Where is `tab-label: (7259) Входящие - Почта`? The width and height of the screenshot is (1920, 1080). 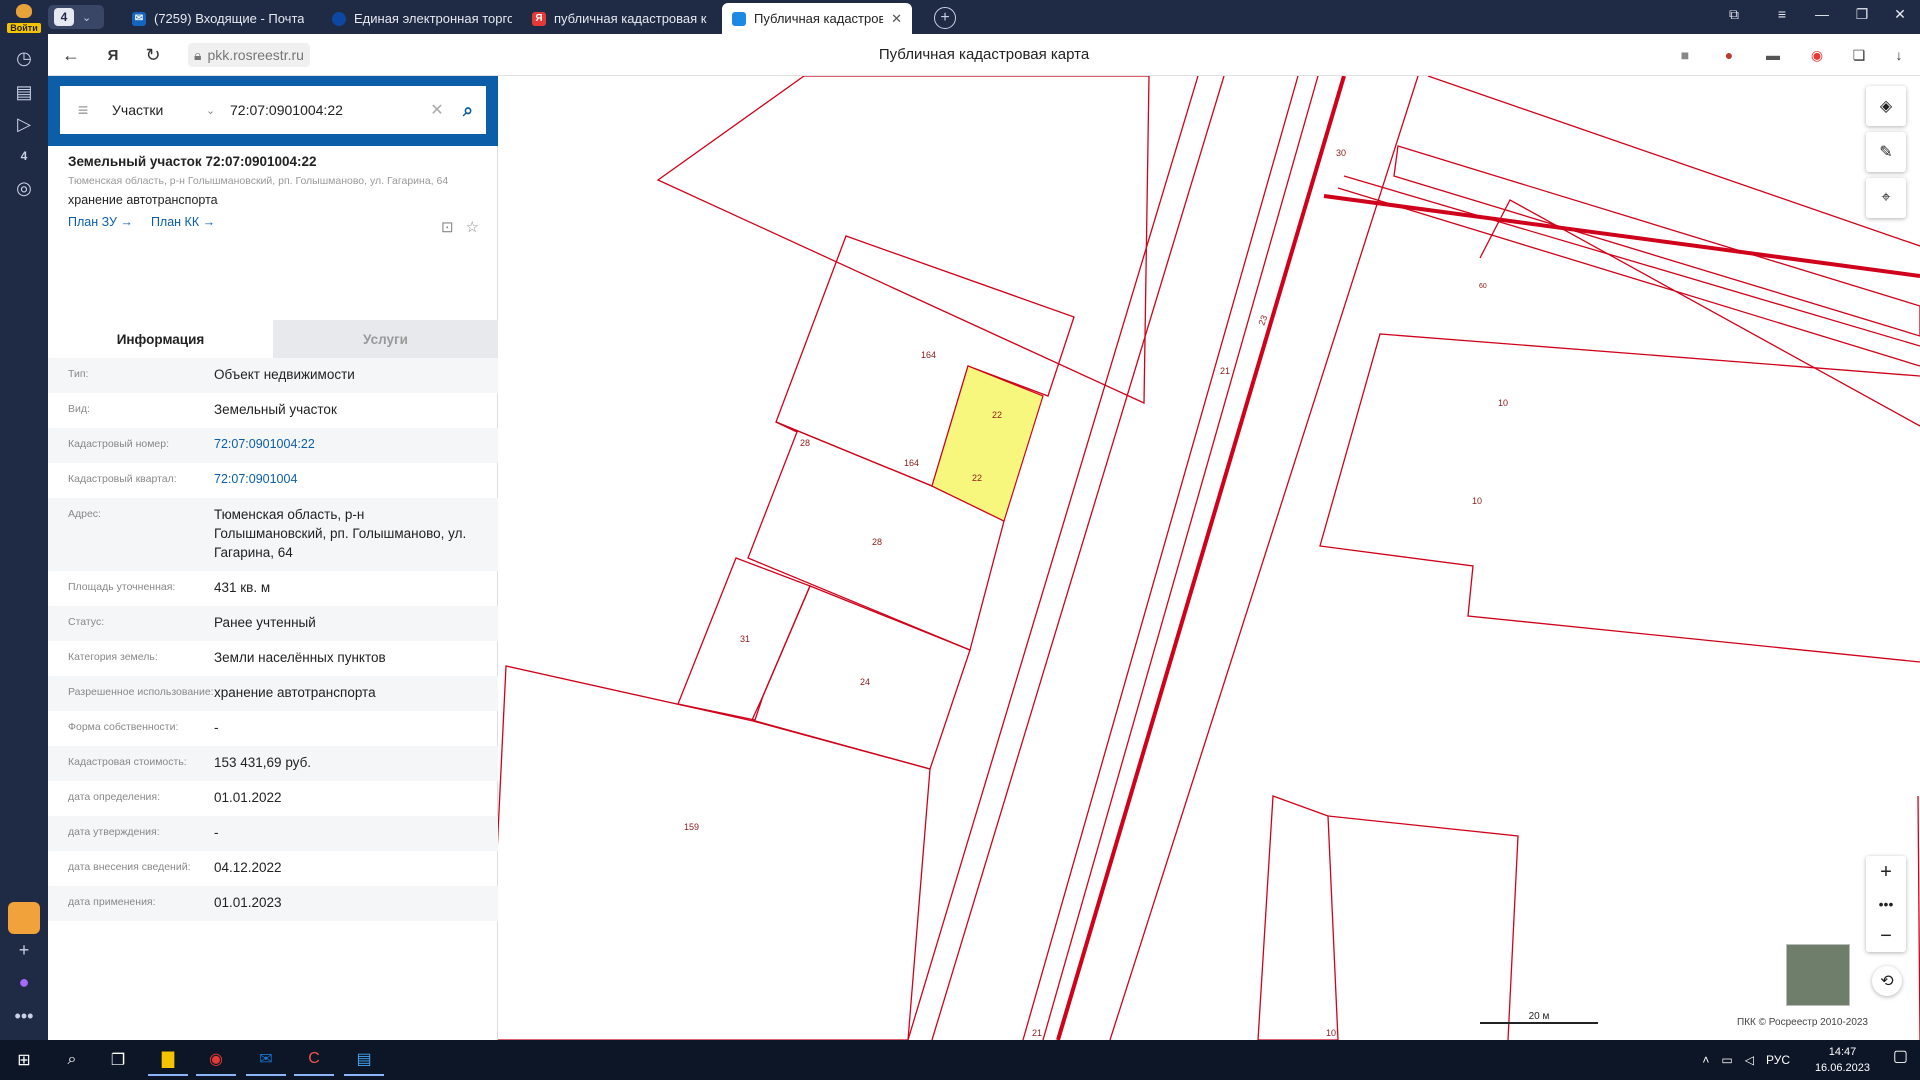
tab-label: (7259) Входящие - Почта is located at coordinates (229, 18).